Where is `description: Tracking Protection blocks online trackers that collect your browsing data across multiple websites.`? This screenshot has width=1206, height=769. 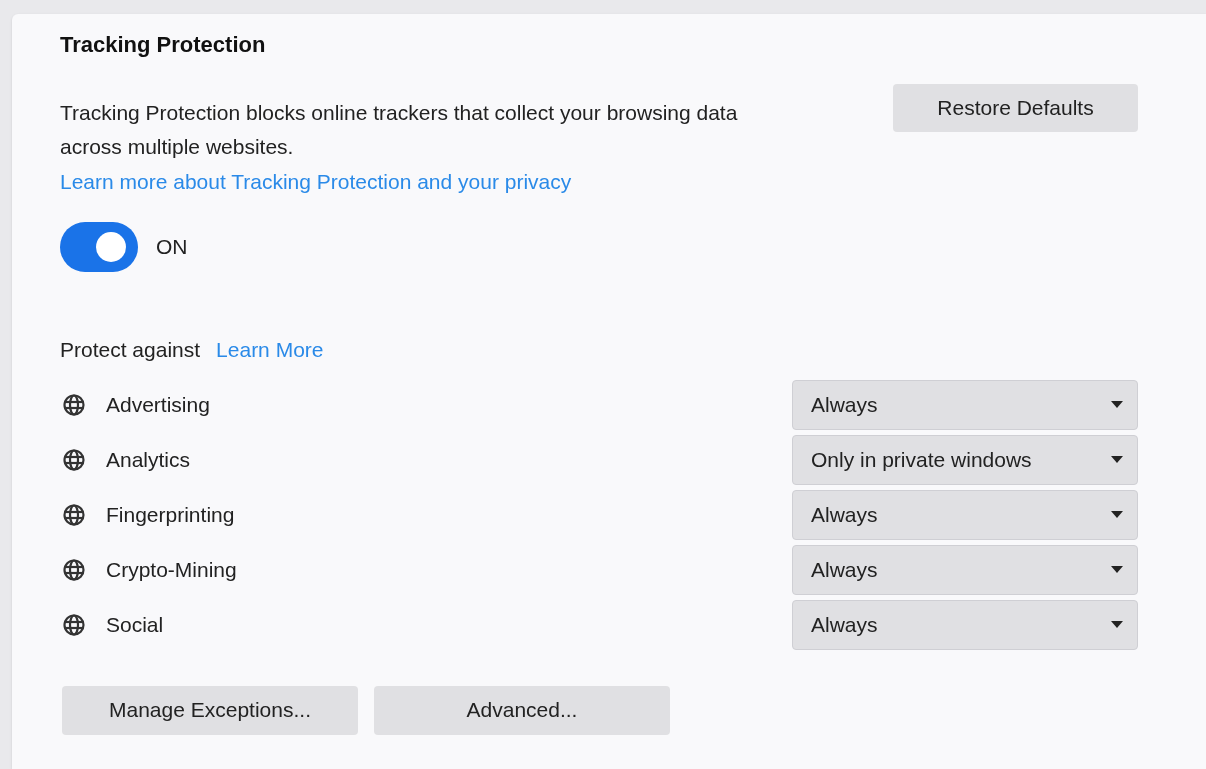
description: Tracking Protection blocks online trackers that collect your browsing data across multiple websites. is located at coordinates (399, 130).